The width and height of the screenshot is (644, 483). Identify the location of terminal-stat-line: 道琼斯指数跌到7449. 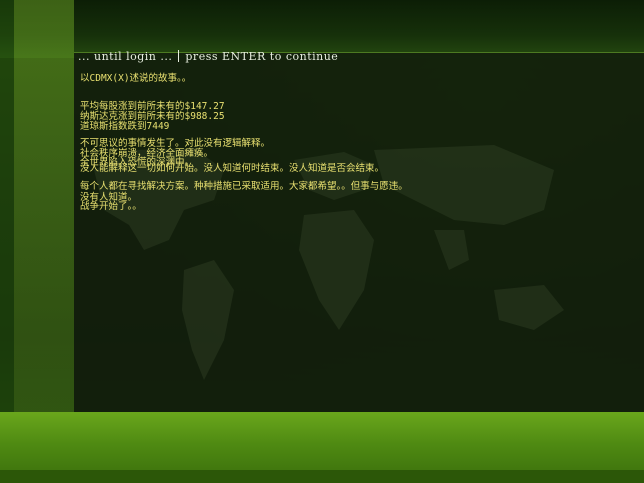
(125, 126).